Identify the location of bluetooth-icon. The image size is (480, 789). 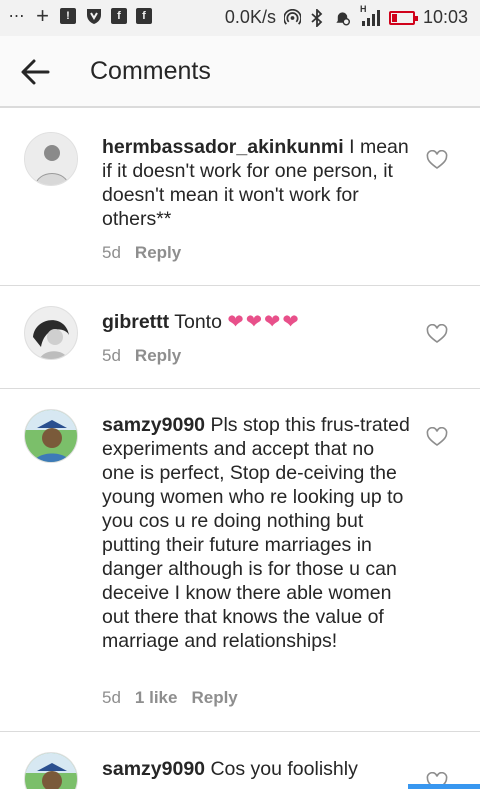
(317, 17).